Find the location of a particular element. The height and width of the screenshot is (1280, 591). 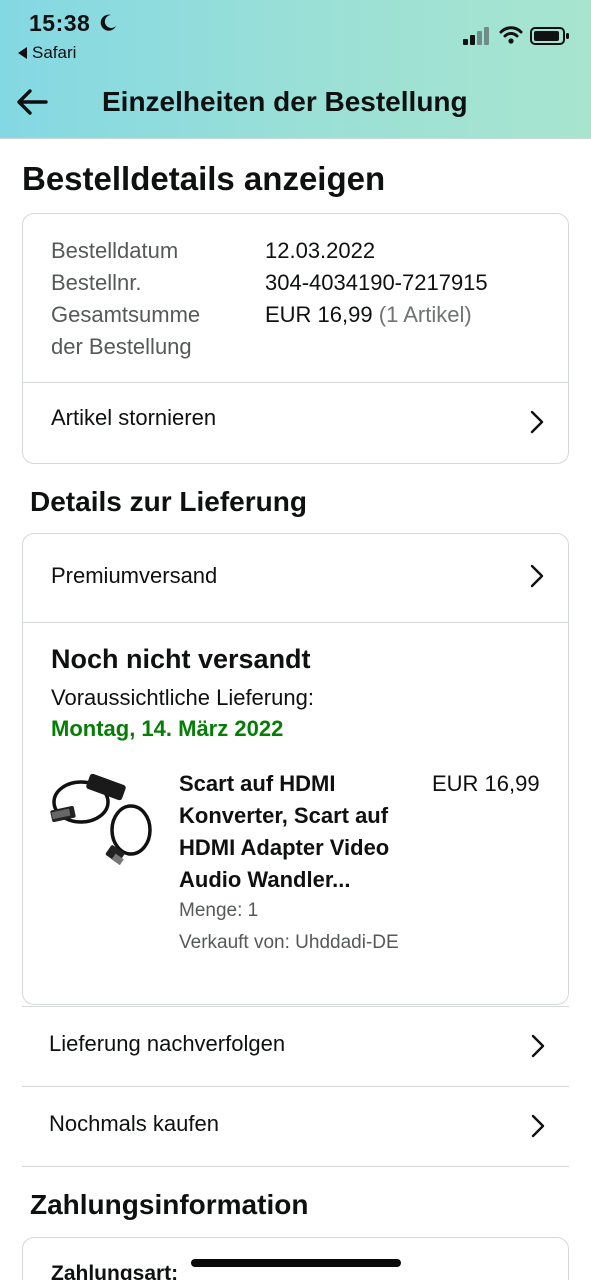

expected-delivery-label: Voraussichtliche Lieferung: is located at coordinates (182, 697).